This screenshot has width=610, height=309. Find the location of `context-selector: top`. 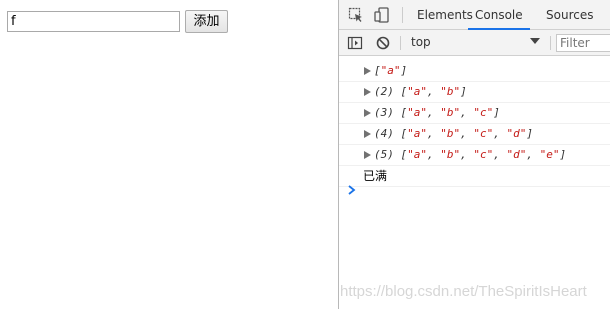

context-selector: top is located at coordinates (421, 42).